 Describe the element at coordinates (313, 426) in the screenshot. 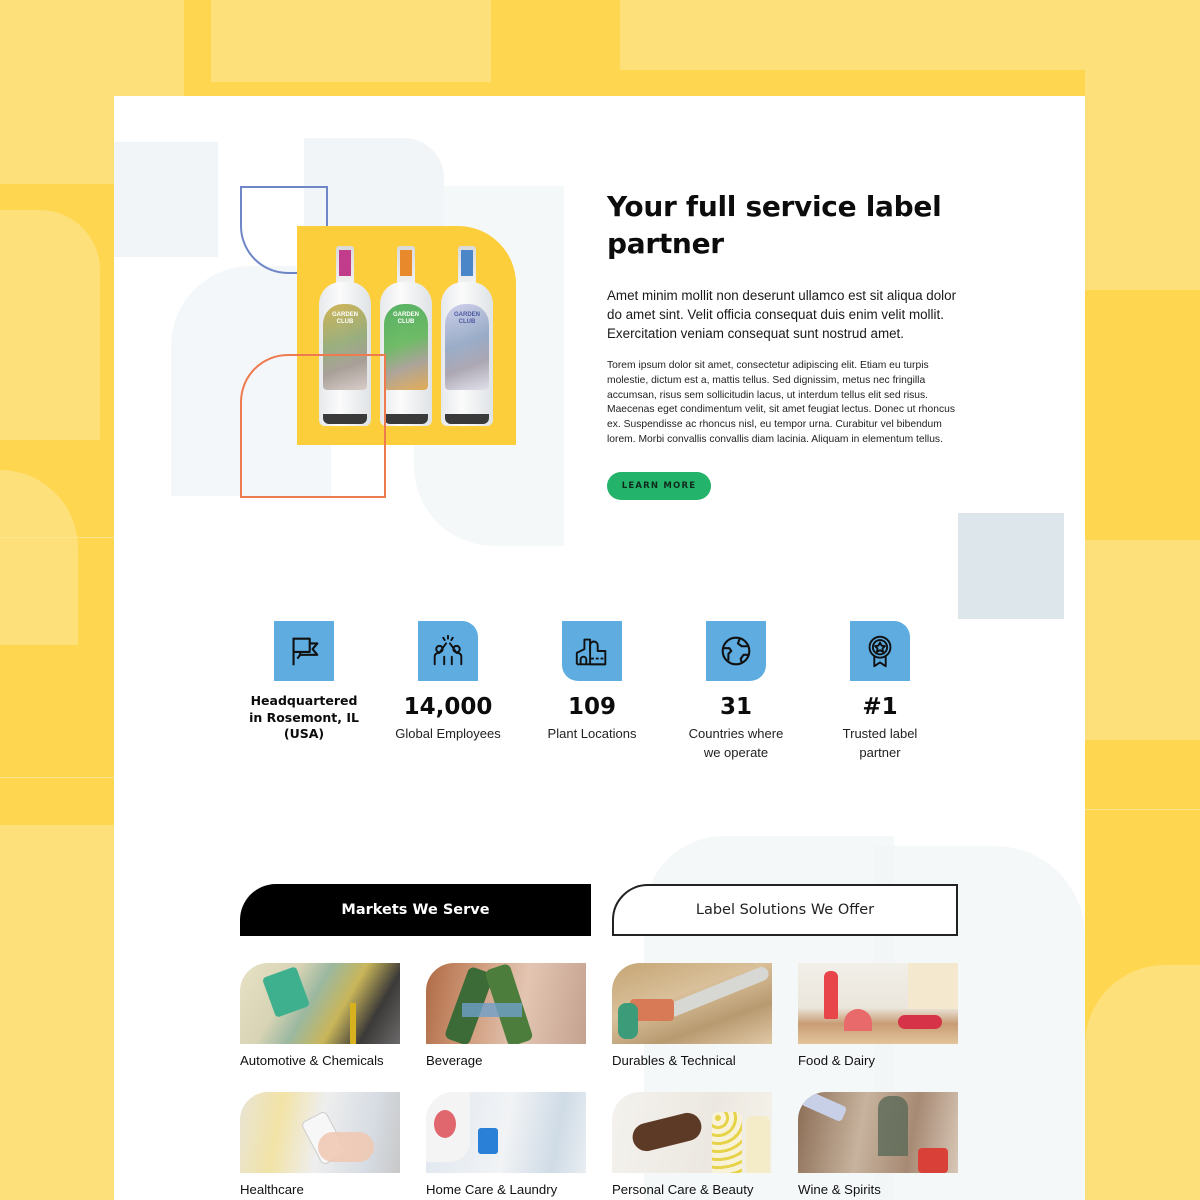

I see `decorative-frame` at that location.